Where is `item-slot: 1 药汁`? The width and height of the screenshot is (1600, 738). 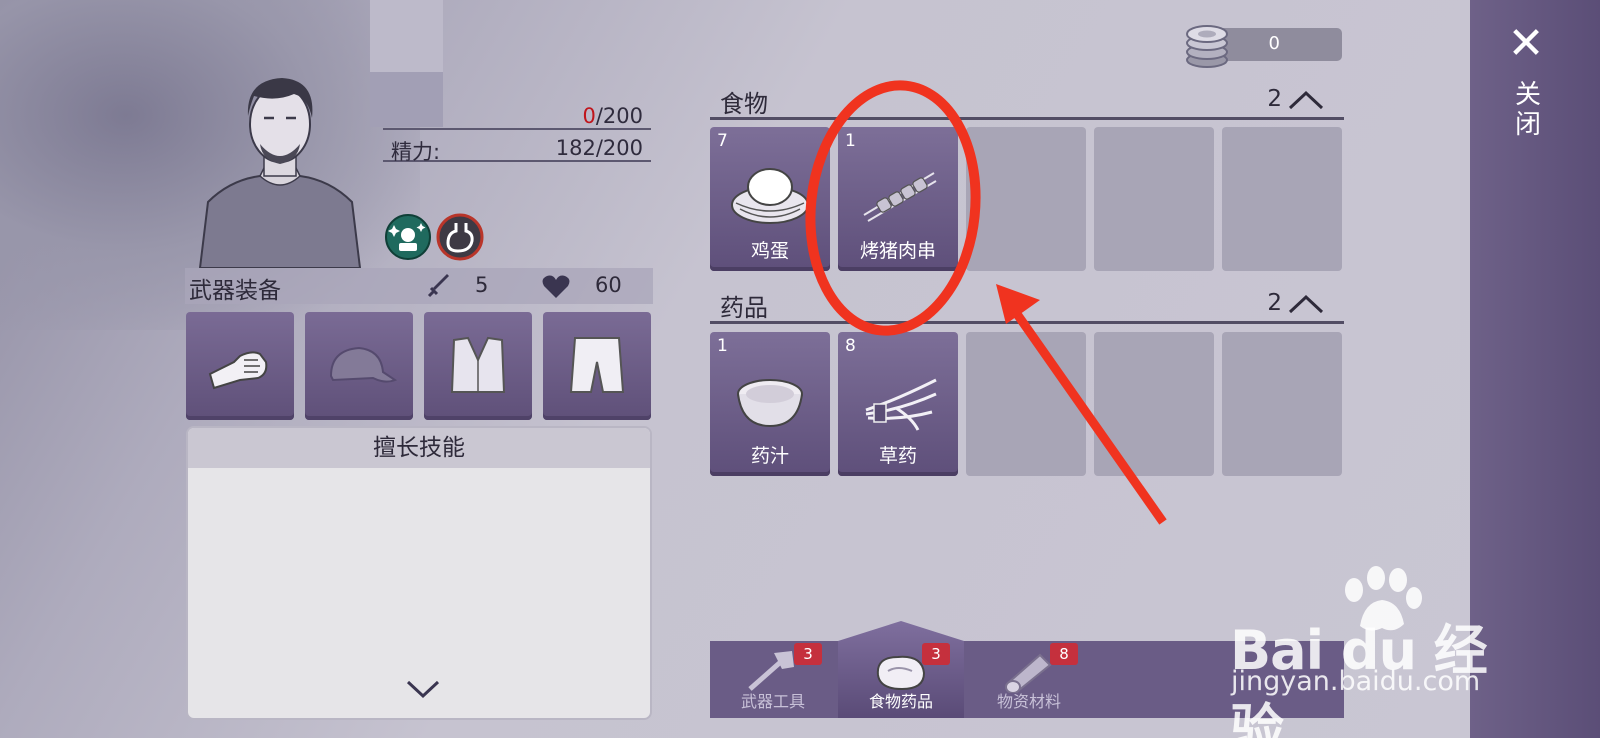
item-slot: 1 药汁 is located at coordinates (770, 404).